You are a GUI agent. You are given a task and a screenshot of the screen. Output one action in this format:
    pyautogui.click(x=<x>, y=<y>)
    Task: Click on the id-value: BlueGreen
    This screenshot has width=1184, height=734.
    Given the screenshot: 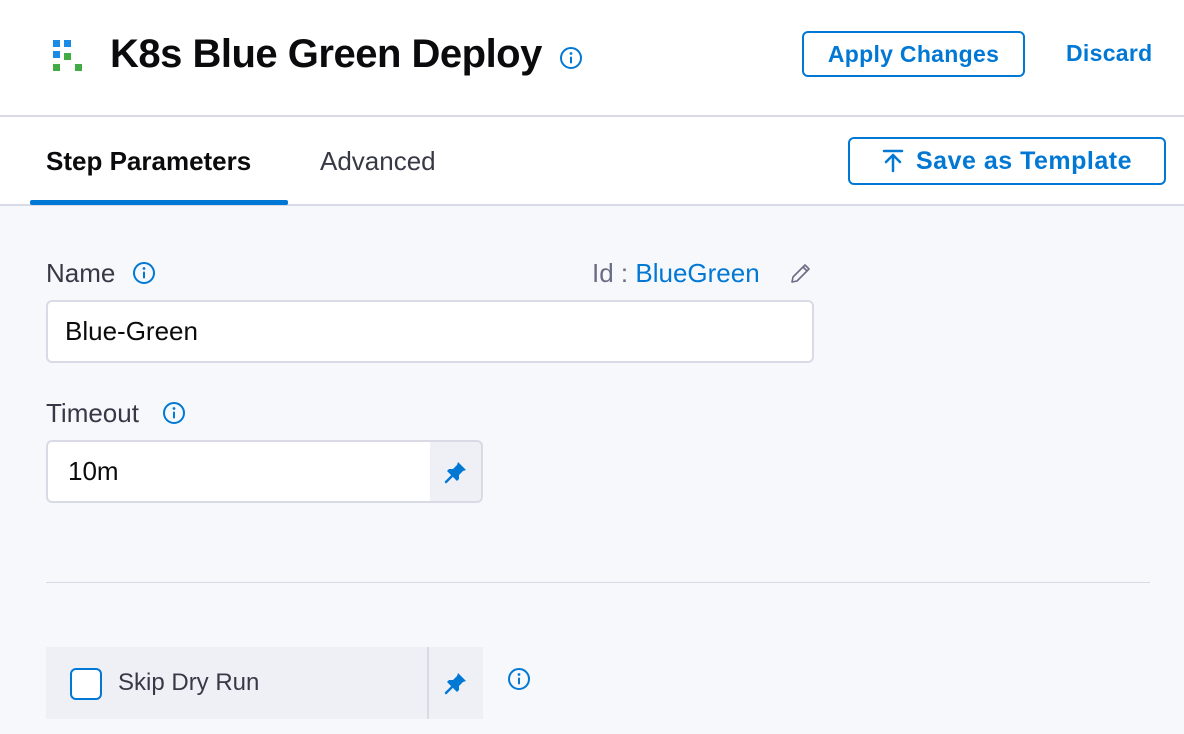 What is the action you would take?
    pyautogui.click(x=697, y=273)
    